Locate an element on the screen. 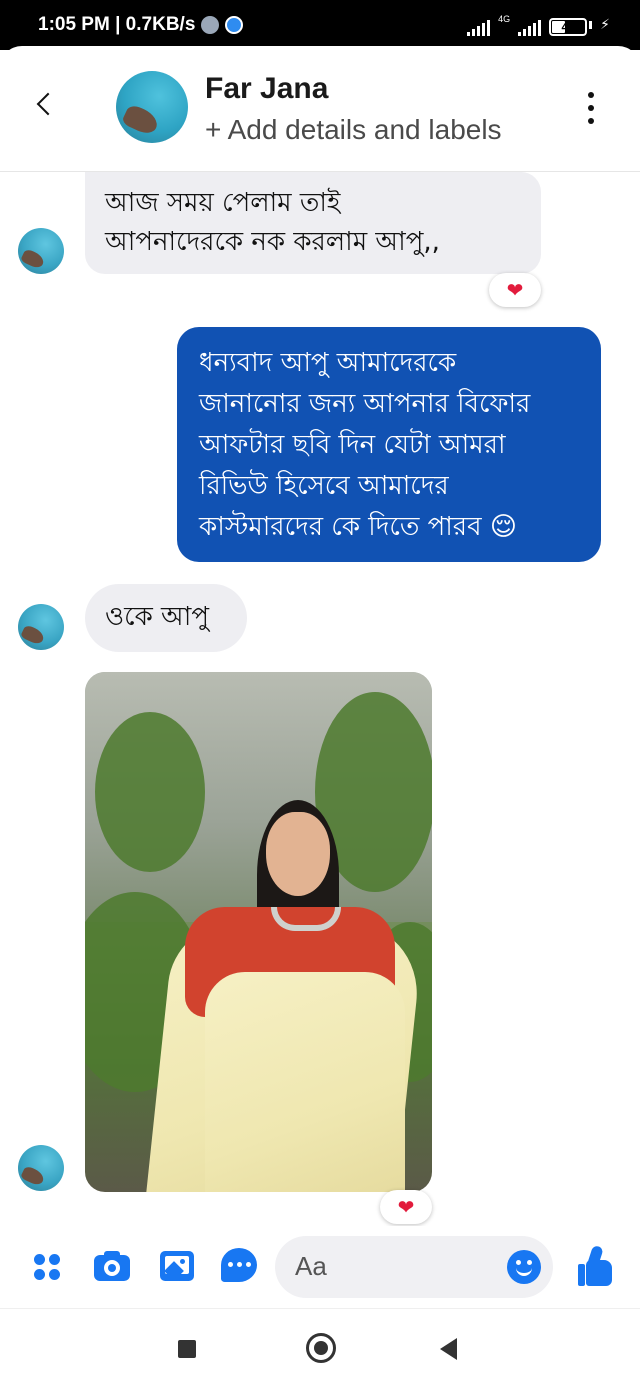 This screenshot has width=640, height=1386. message-line: ধন্যবাদ আপু আমাদেরকে is located at coordinates (328, 363).